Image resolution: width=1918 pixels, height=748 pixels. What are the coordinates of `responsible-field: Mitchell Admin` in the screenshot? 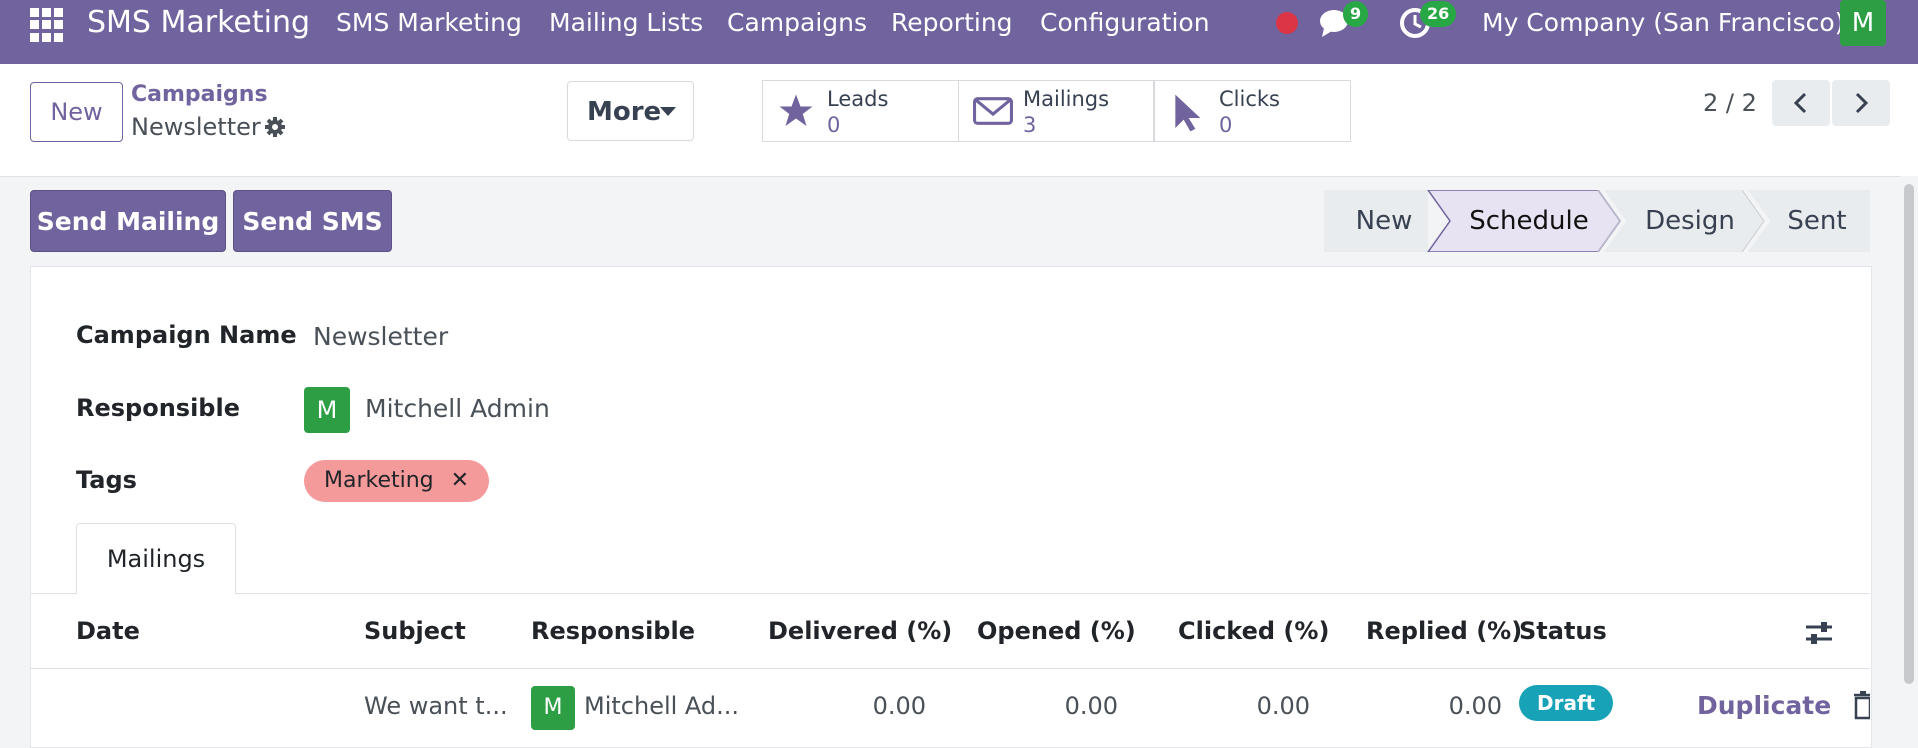 It's located at (457, 408).